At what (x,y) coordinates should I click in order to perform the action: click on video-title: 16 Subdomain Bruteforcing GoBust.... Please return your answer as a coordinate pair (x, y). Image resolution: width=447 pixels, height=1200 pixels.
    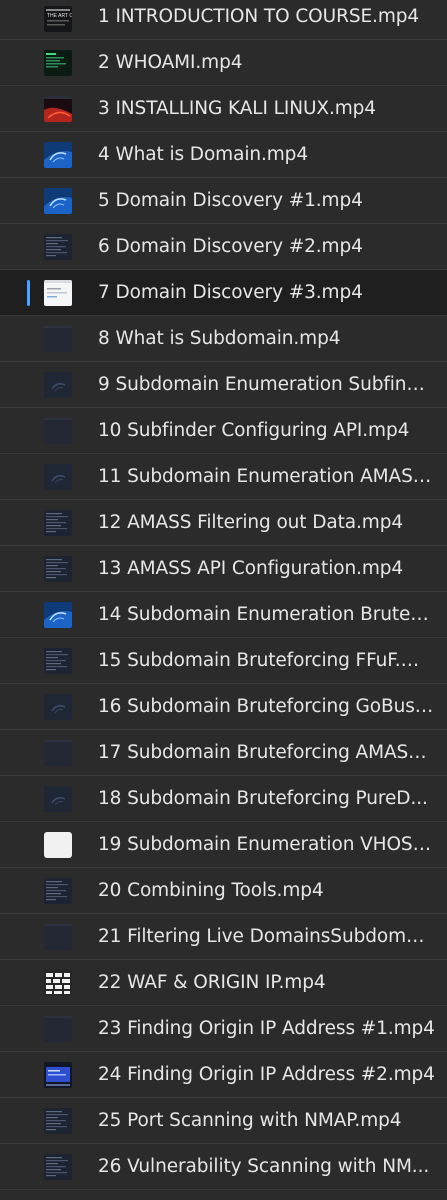
    Looking at the image, I should click on (266, 706).